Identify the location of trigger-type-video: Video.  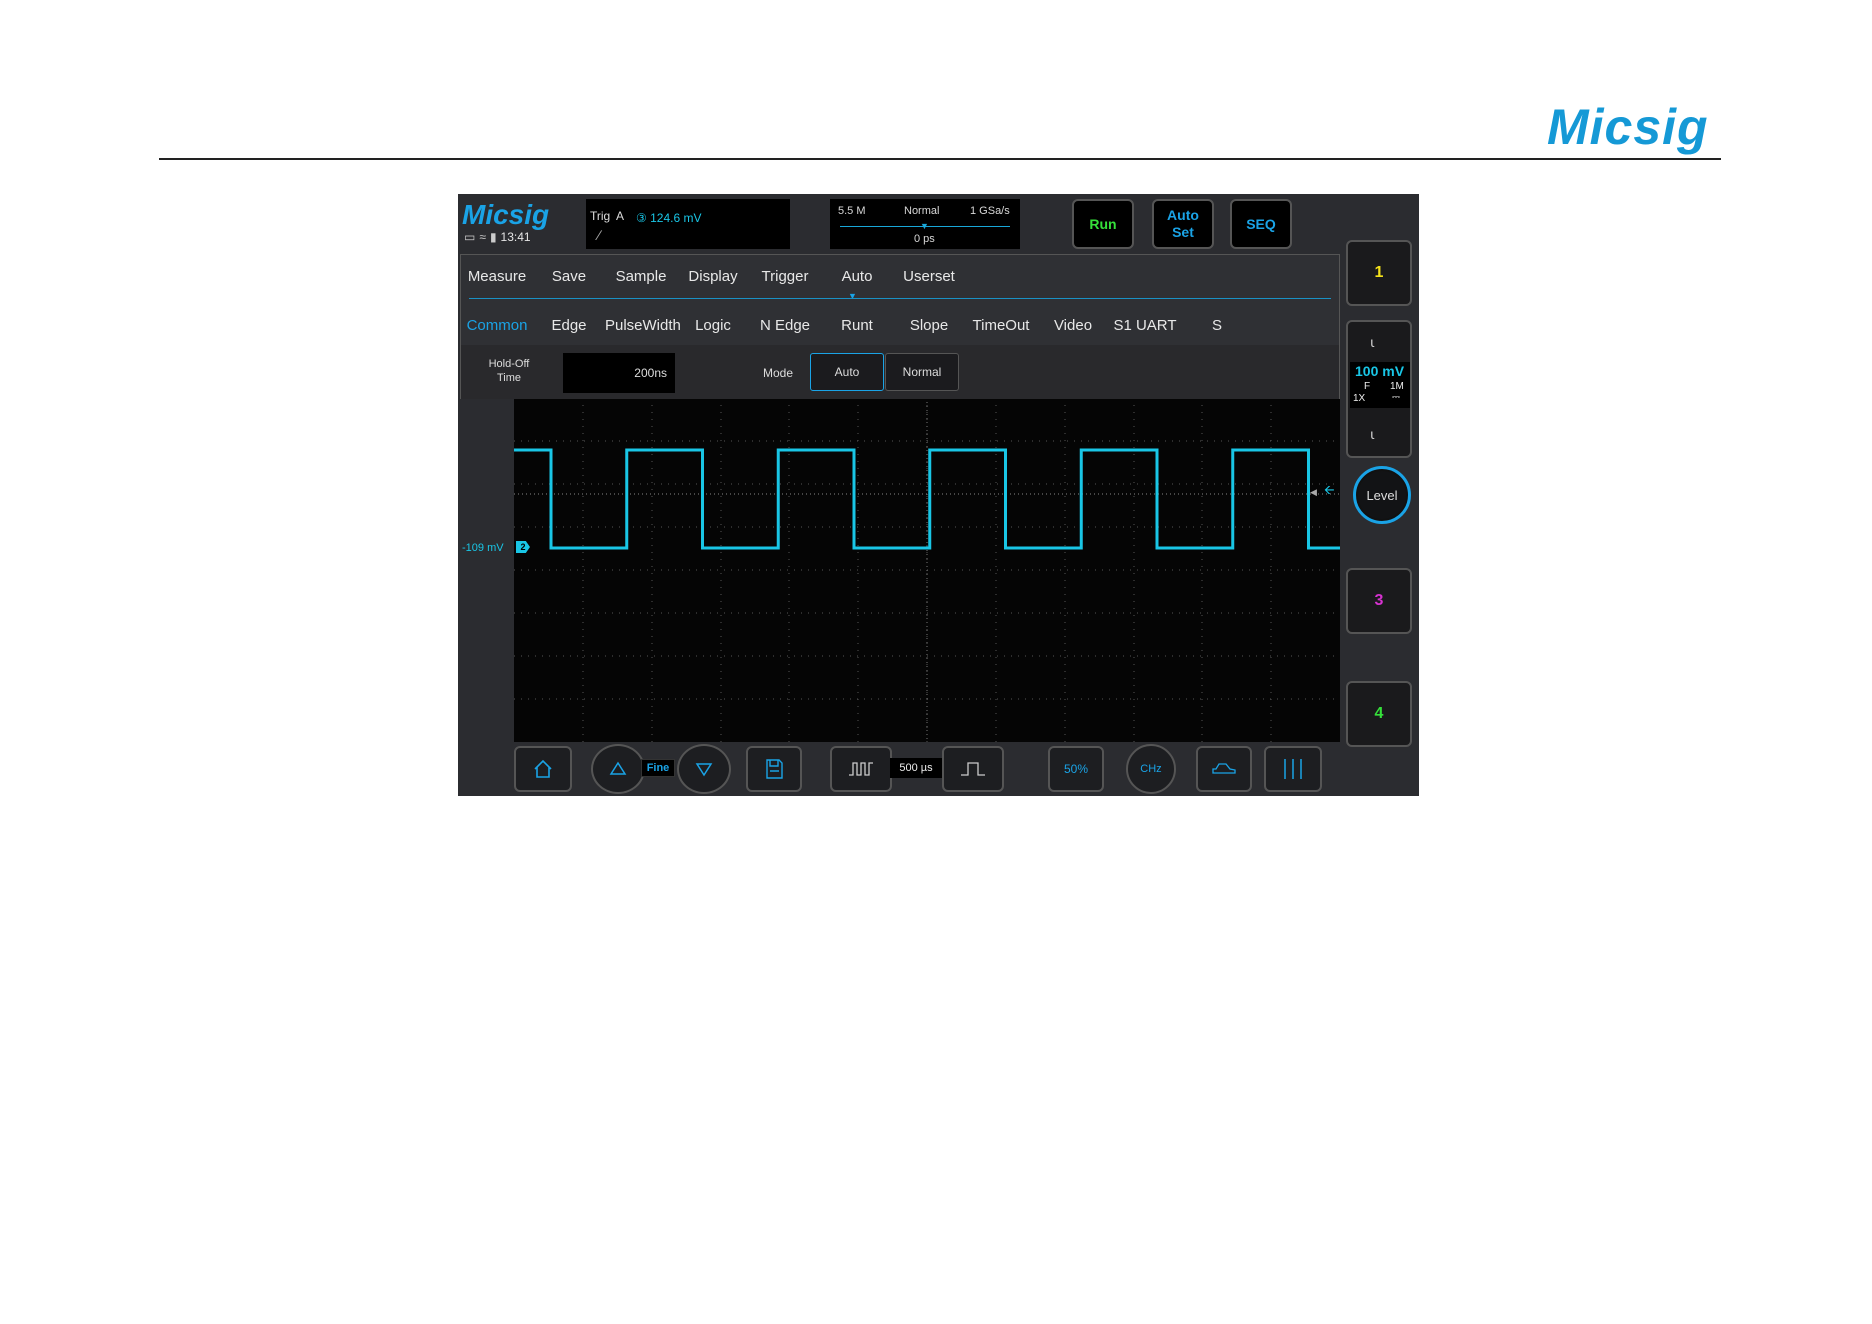
(1073, 325).